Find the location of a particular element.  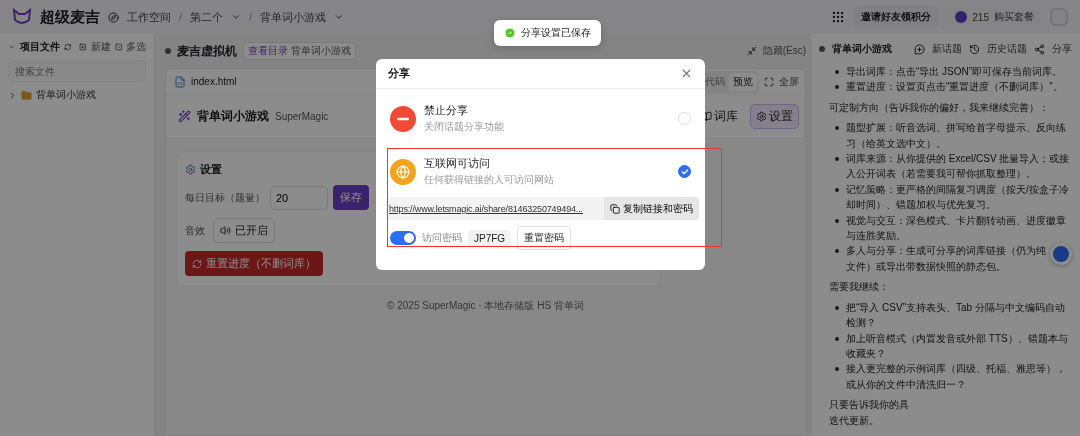

app-logo-text: 超级麦吉 is located at coordinates (70, 17).